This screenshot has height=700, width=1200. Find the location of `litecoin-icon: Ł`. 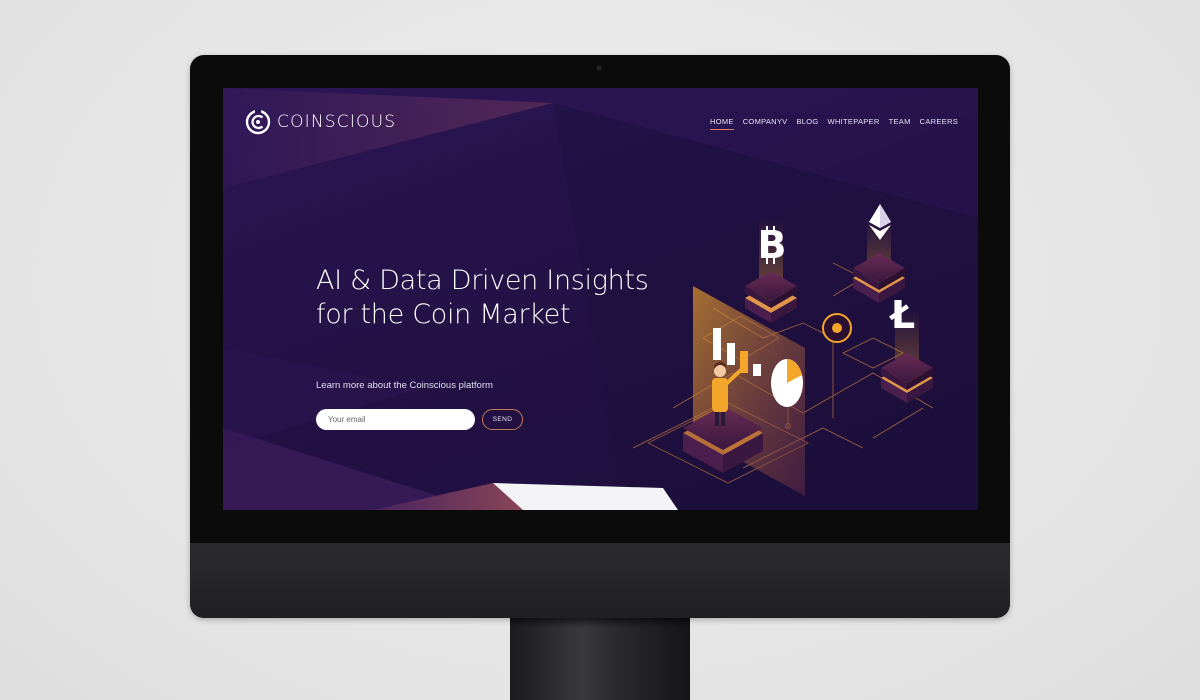

litecoin-icon: Ł is located at coordinates (902, 315).